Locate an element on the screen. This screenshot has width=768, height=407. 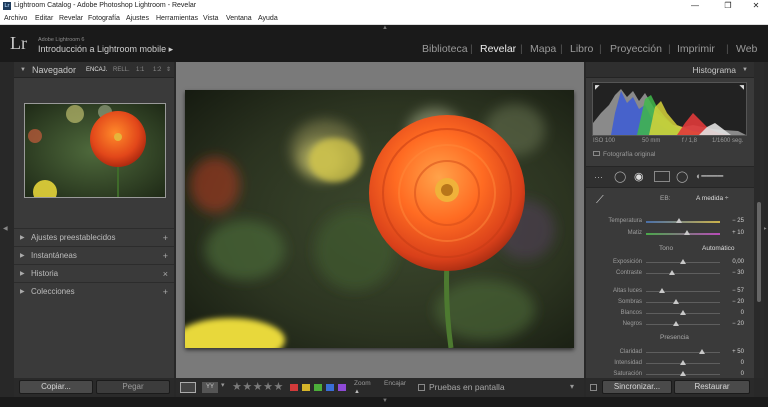
spot-removal-icon: ◯ is located at coordinates (620, 176).